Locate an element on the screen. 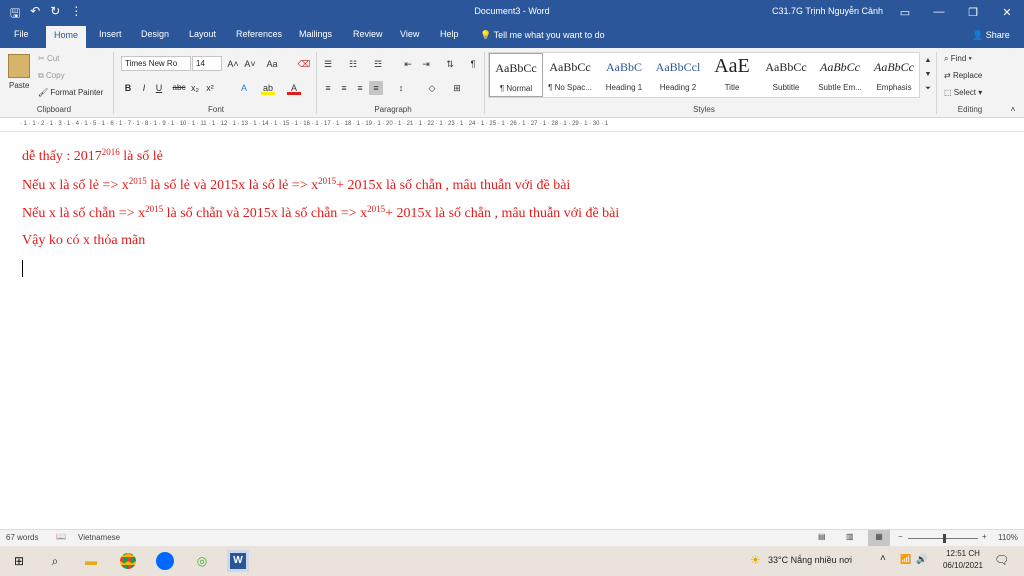  tab-review: Review is located at coordinates (368, 34).